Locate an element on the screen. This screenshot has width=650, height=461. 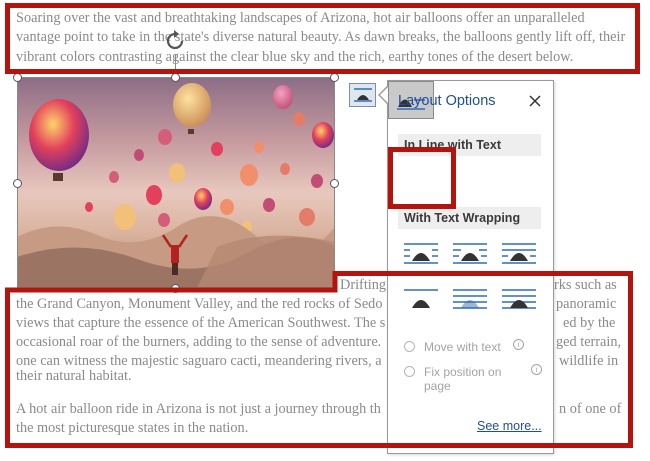
resize-handle-top-right is located at coordinates (334, 77).